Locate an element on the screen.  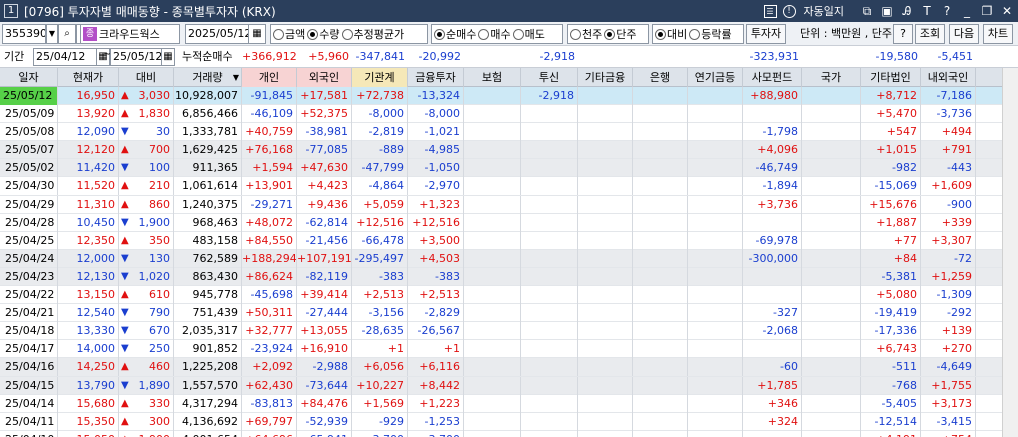
radio-buy: 매수 is located at coordinates (494, 34).